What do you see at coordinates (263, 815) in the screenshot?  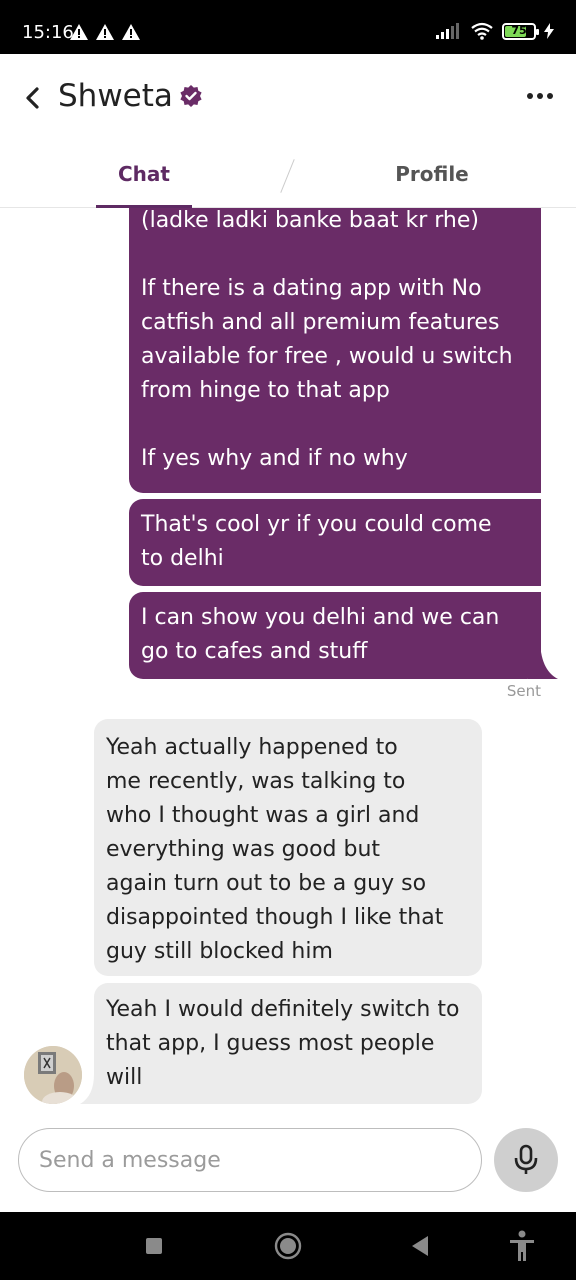 I see `message-line: who I thought was a girl and` at bounding box center [263, 815].